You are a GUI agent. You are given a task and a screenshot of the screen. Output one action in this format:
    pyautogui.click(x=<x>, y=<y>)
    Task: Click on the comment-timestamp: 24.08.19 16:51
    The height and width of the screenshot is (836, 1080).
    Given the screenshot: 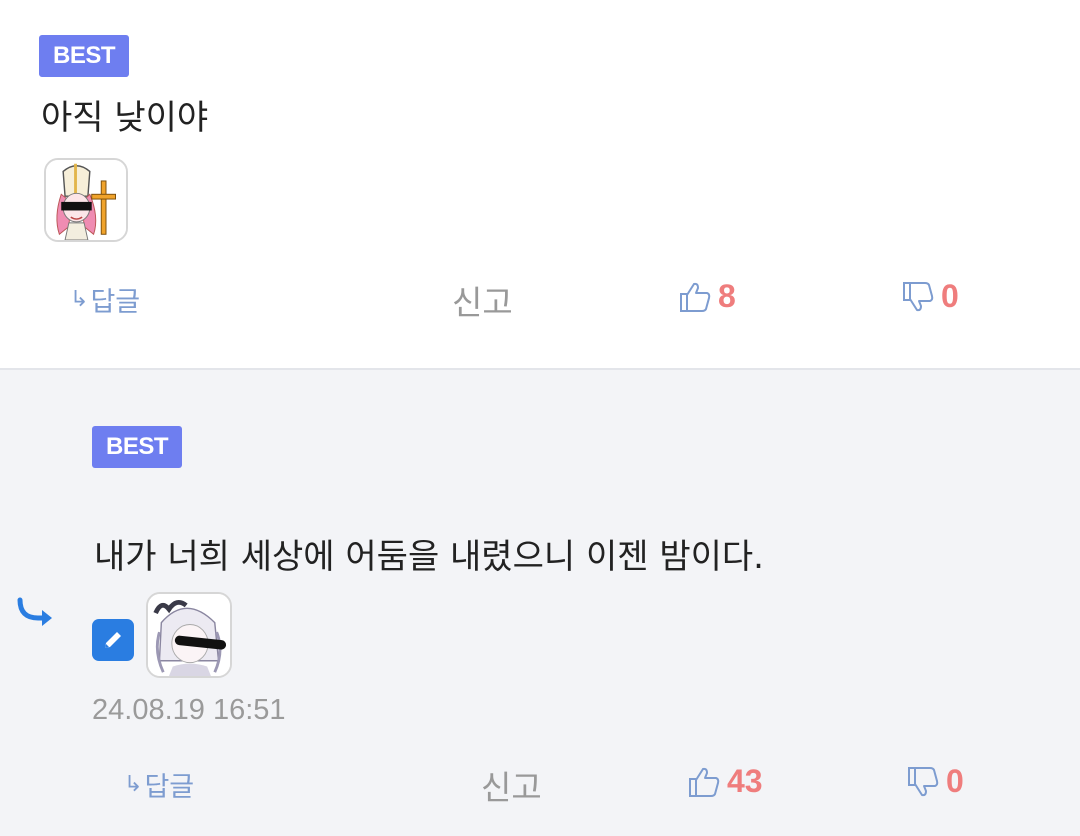 What is the action you would take?
    pyautogui.click(x=189, y=710)
    